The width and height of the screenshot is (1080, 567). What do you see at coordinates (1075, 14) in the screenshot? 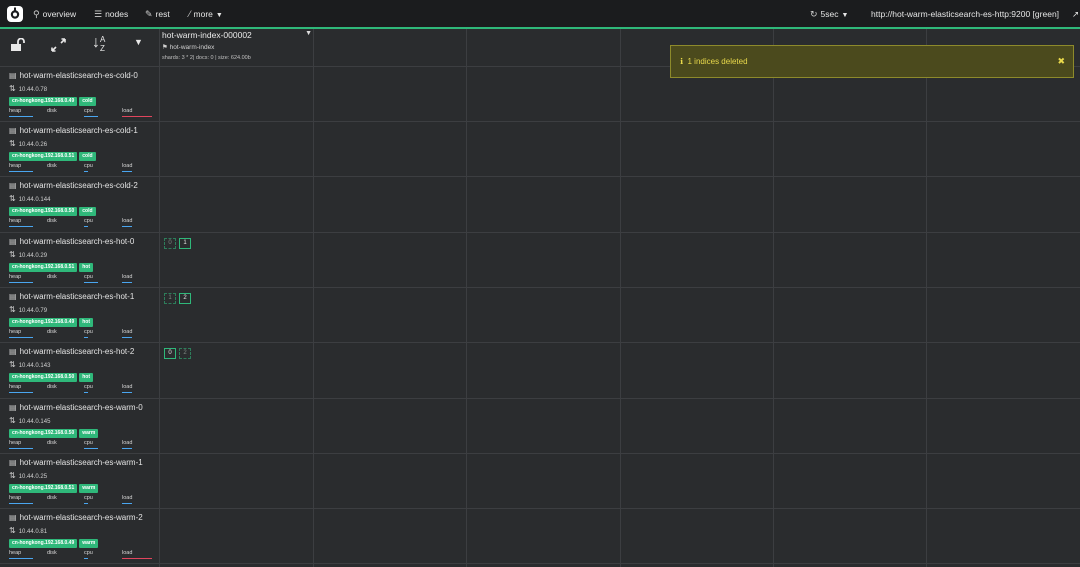
I see `disconnect-icon: ↗` at bounding box center [1075, 14].